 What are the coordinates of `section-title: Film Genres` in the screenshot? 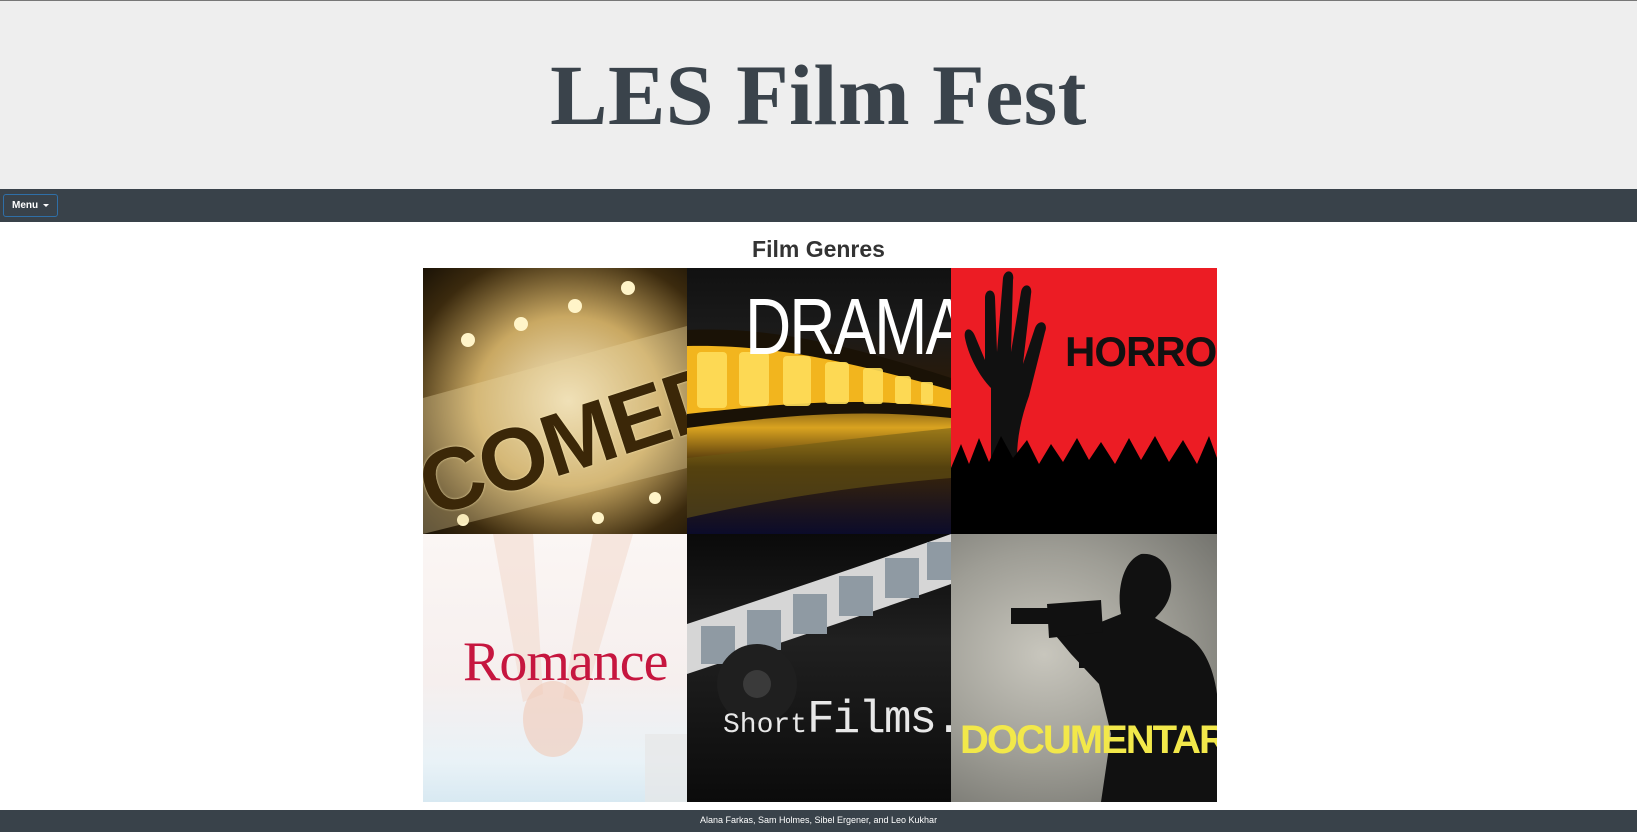 It's located at (818, 249).